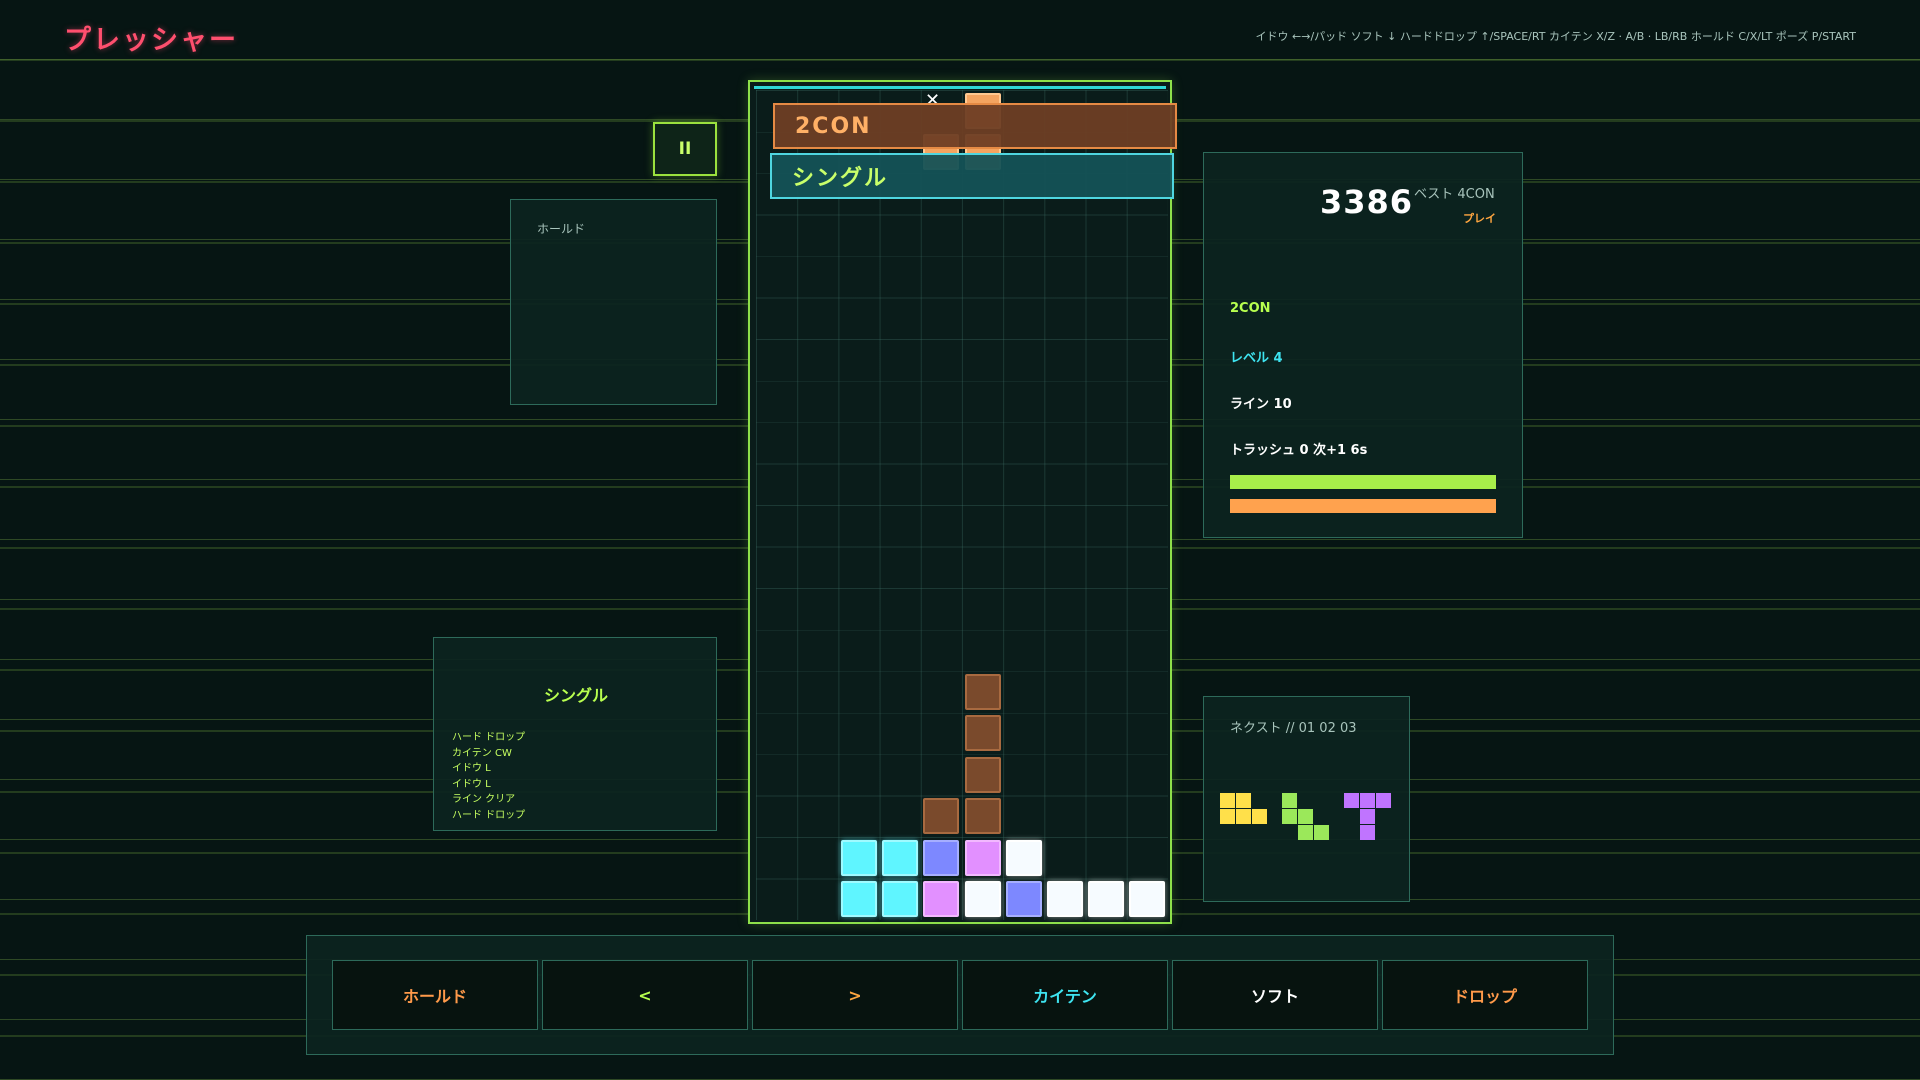  I want to click on pressure-bar-orange, so click(1363, 506).